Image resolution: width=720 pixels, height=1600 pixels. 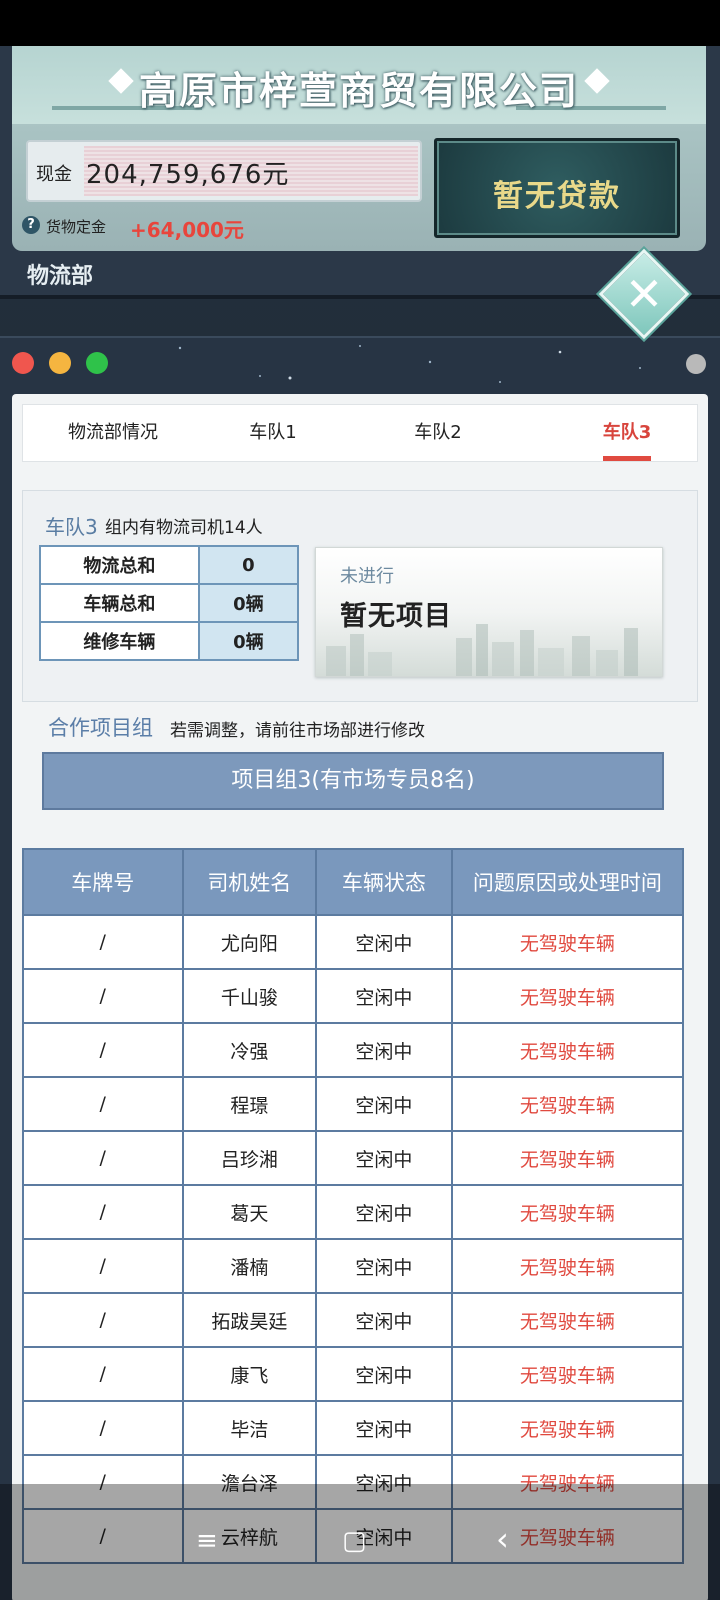 I want to click on close-icon: ✕, so click(x=644, y=294).